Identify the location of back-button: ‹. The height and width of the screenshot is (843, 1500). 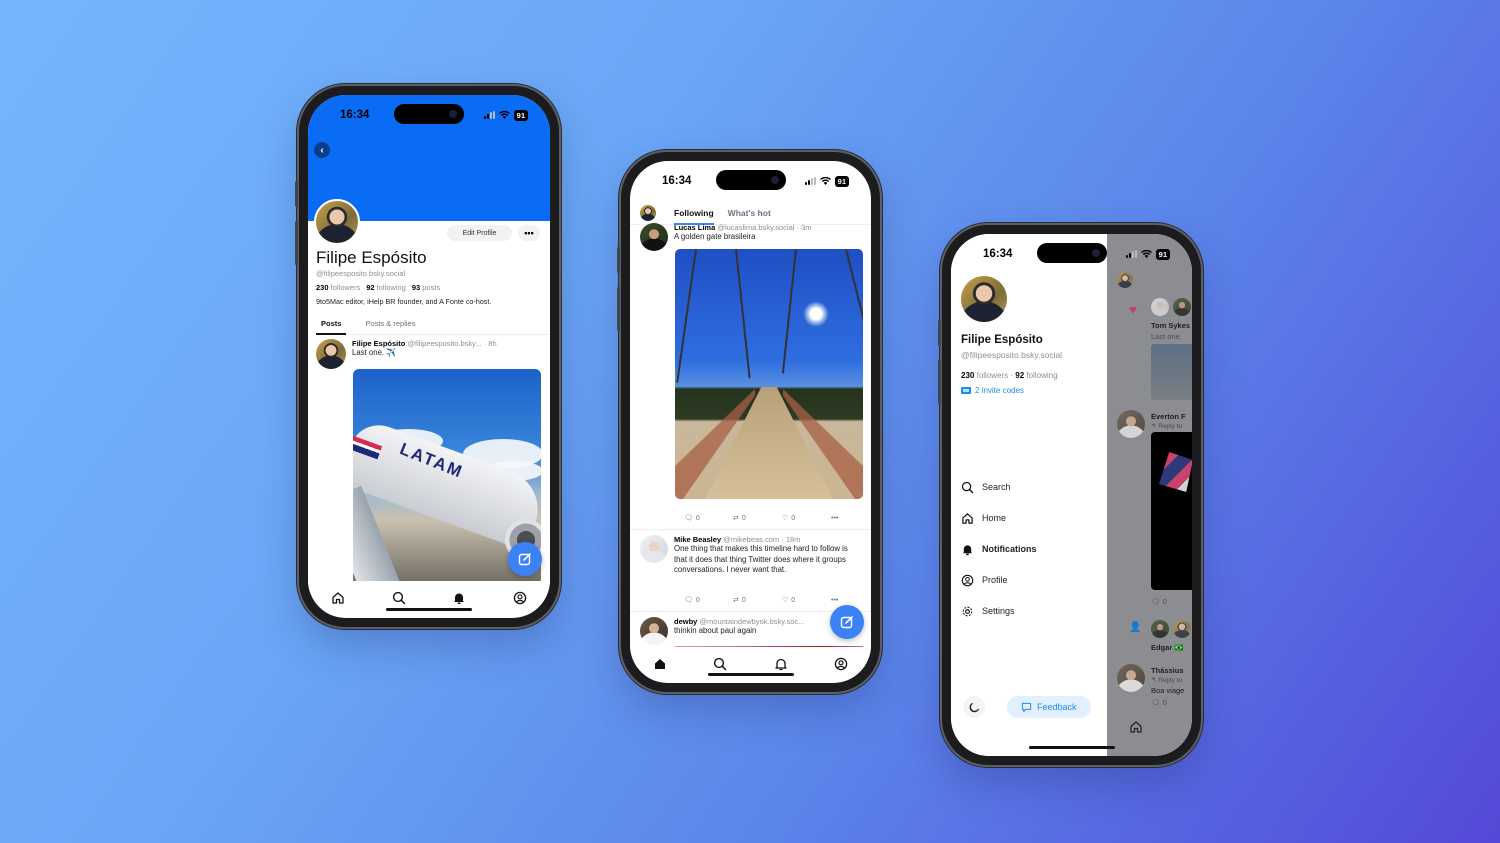
(322, 150).